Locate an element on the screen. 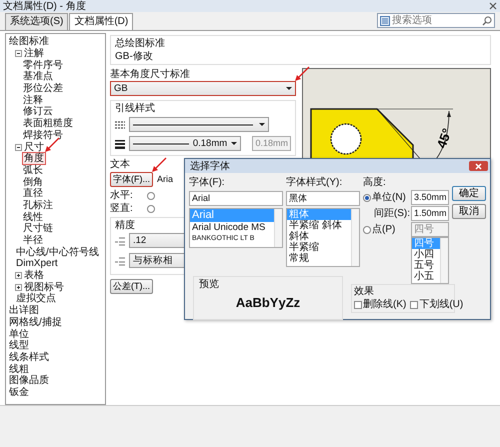 The image size is (500, 447). list-icon is located at coordinates (385, 21).